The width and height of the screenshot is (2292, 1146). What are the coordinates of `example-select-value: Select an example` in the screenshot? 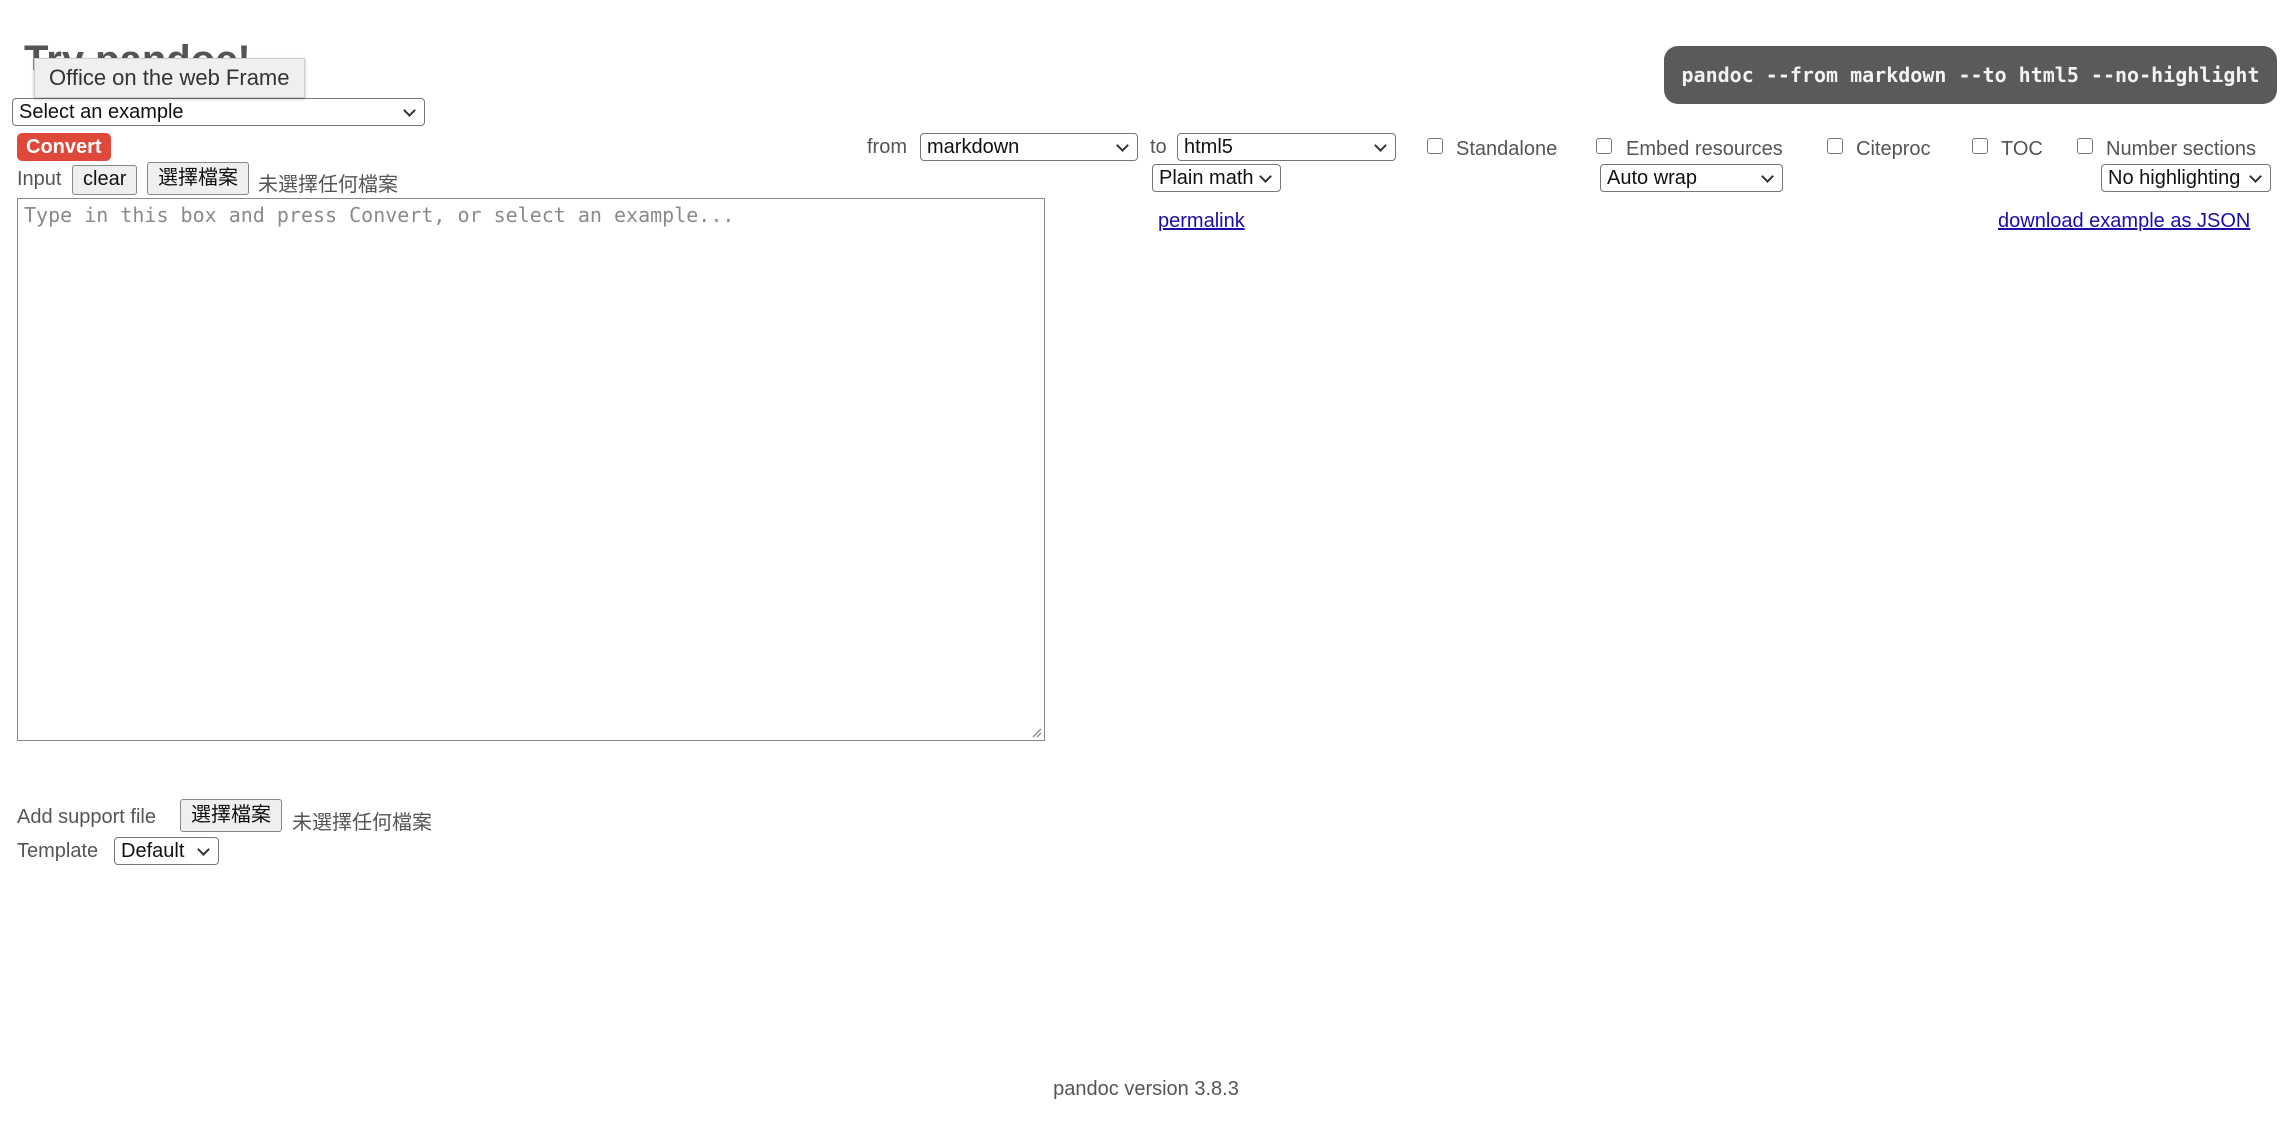 It's located at (101, 112).